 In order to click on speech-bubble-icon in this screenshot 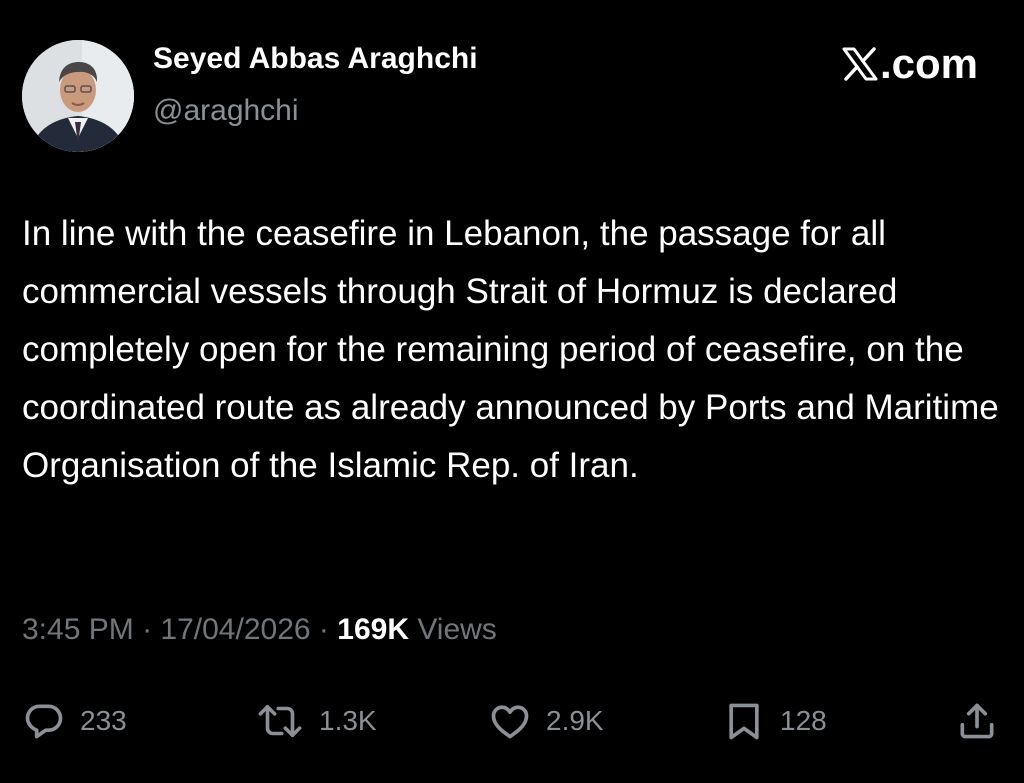, I will do `click(44, 721)`.